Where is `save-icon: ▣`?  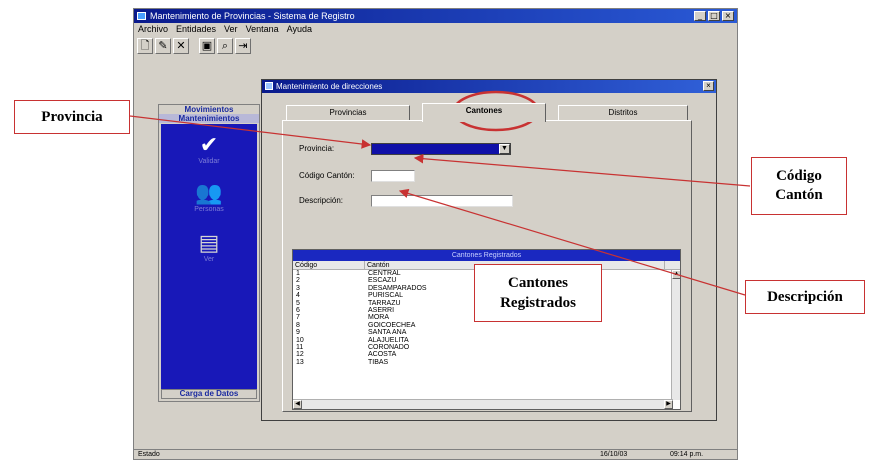 save-icon: ▣ is located at coordinates (207, 46).